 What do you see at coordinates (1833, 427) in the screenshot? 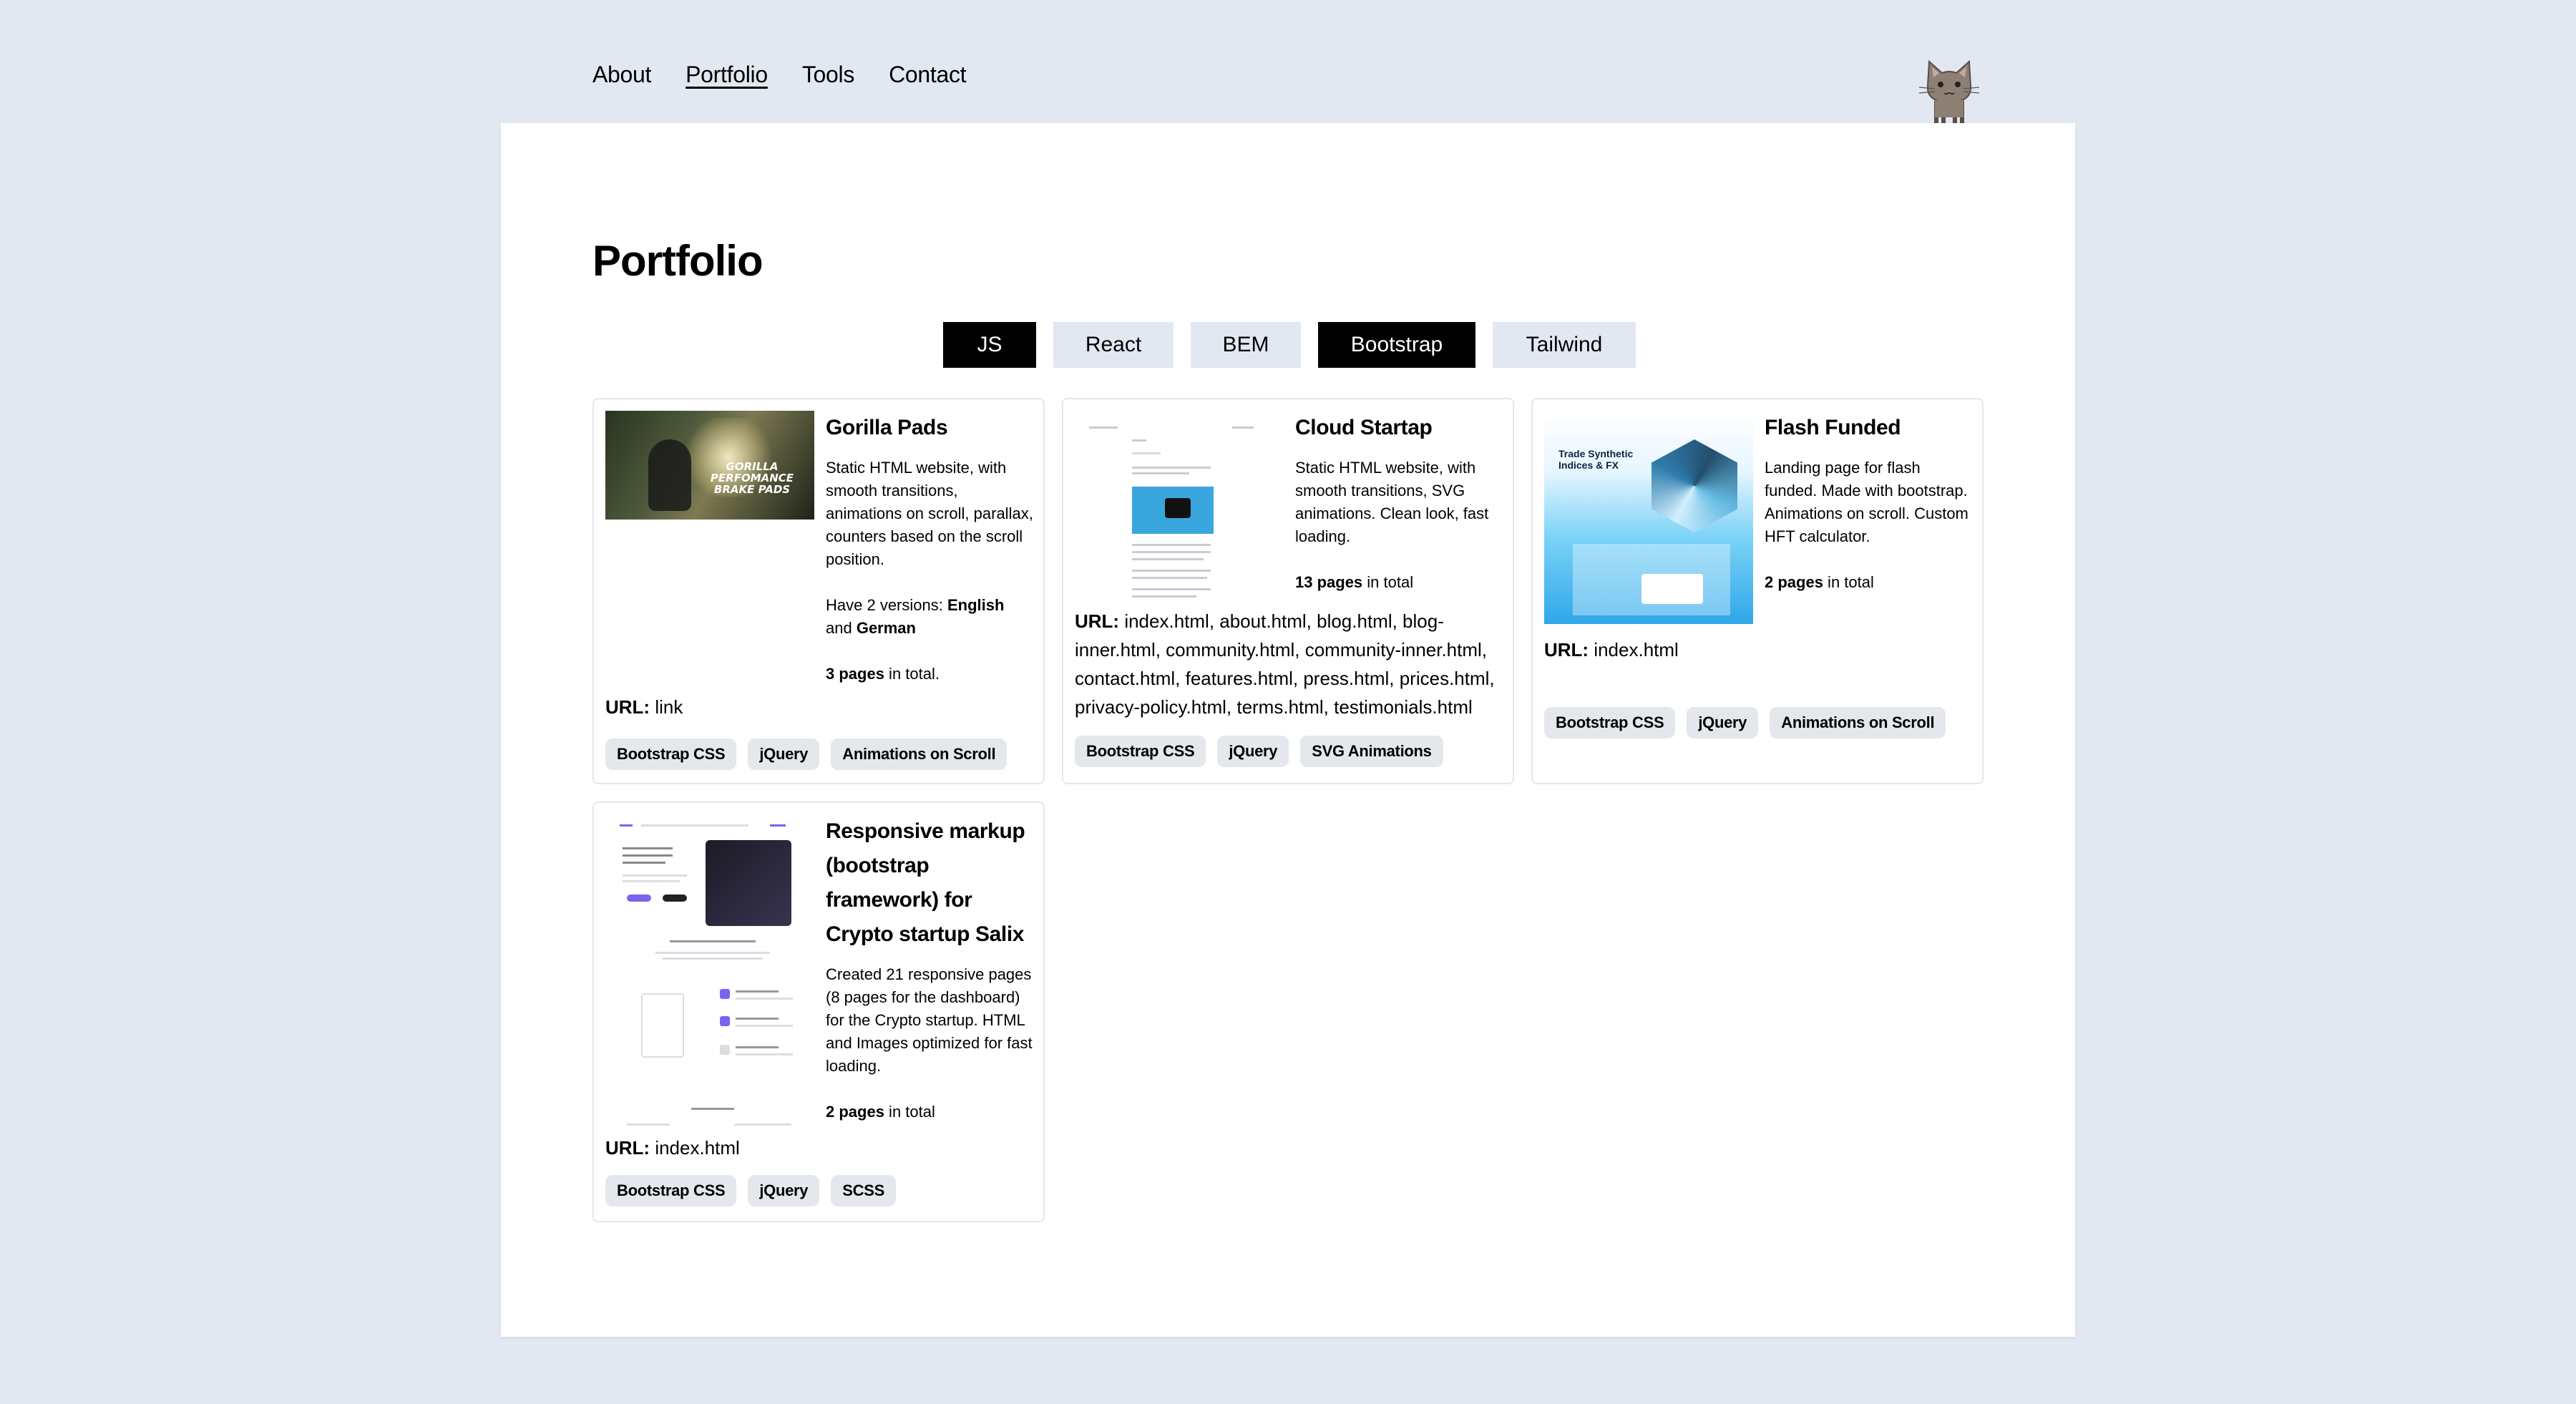
I see `project-title: Flash Funded` at bounding box center [1833, 427].